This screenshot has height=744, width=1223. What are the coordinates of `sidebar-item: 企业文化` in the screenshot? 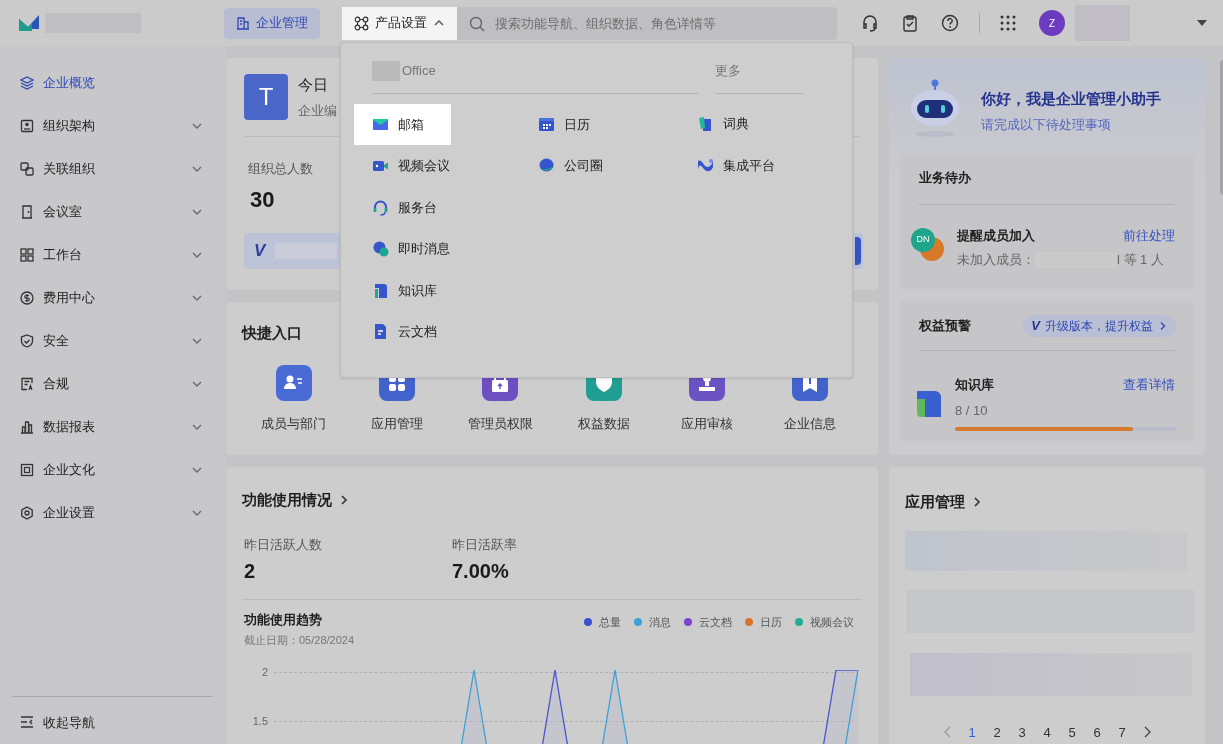 It's located at (112, 470).